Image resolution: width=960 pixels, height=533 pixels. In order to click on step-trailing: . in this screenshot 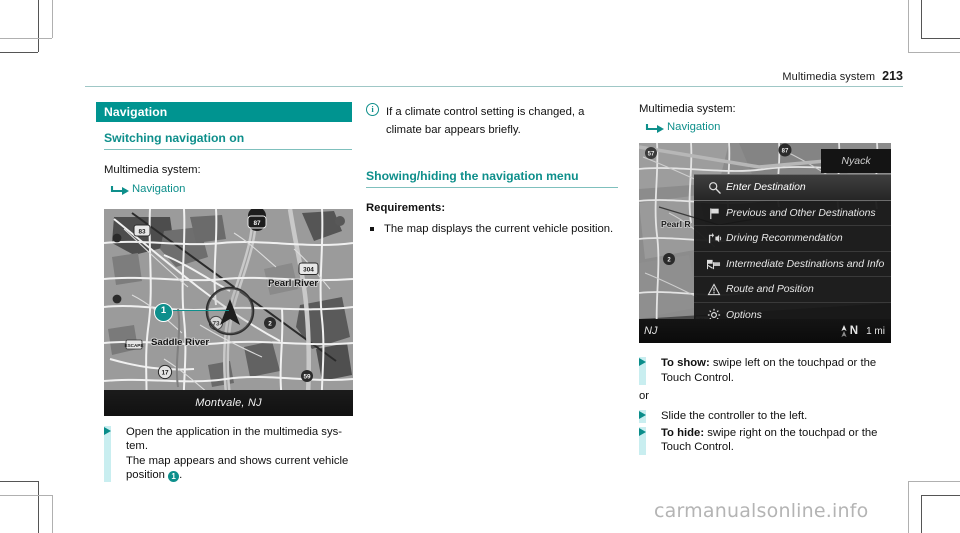, I will do `click(181, 474)`.